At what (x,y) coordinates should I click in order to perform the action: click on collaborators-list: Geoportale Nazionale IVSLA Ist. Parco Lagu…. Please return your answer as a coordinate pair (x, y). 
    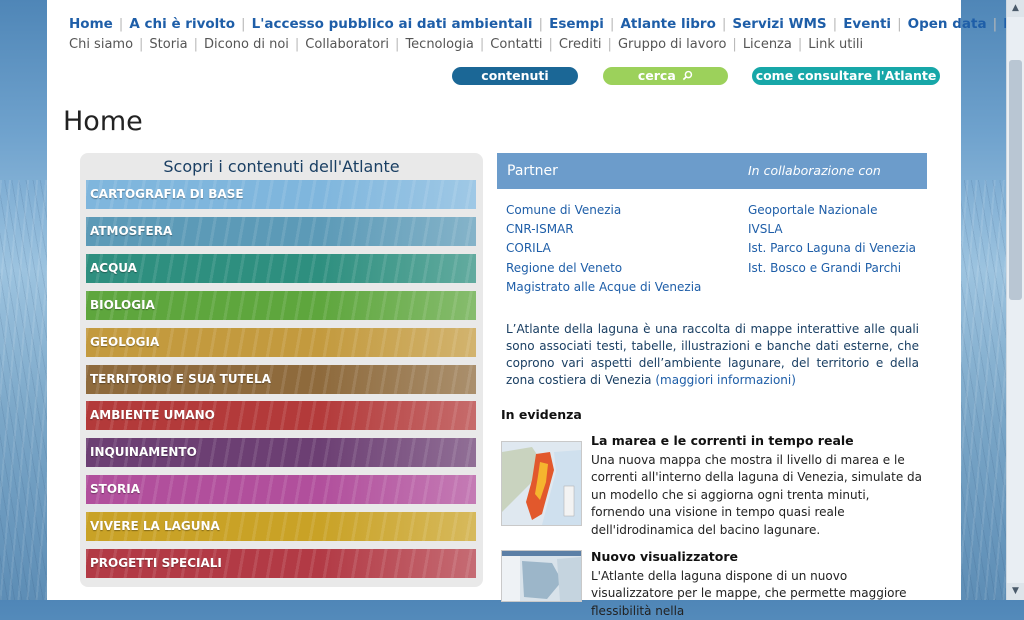
    Looking at the image, I should click on (832, 239).